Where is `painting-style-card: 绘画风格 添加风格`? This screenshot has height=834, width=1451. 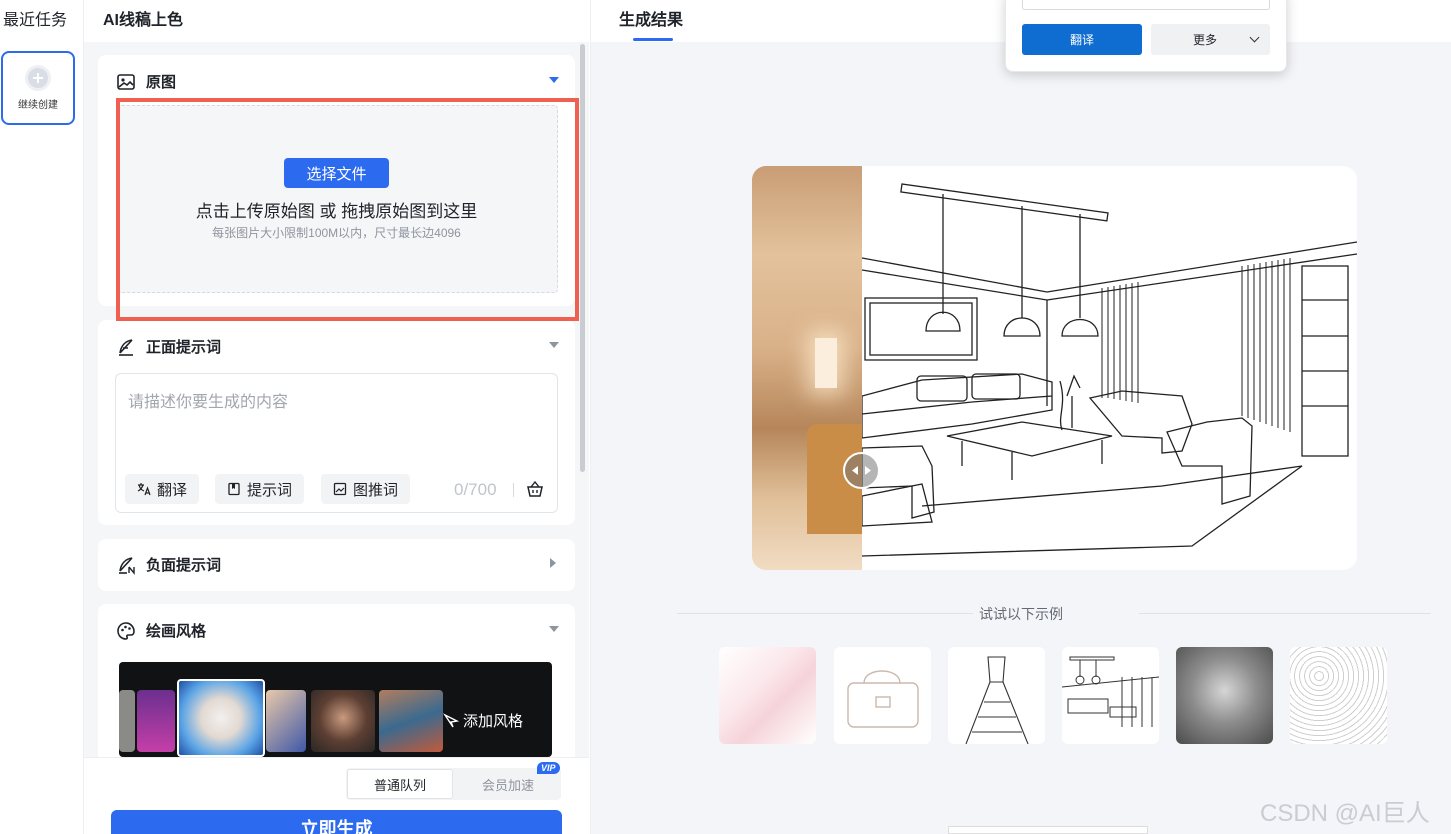
painting-style-card: 绘画风格 添加风格 is located at coordinates (336, 684).